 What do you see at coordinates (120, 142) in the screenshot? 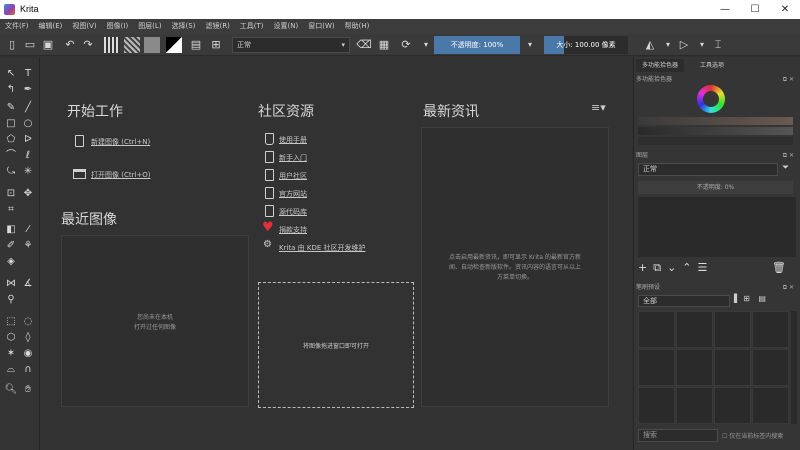
I see `new-image-link: 新建图像 (Ctrl+N)` at bounding box center [120, 142].